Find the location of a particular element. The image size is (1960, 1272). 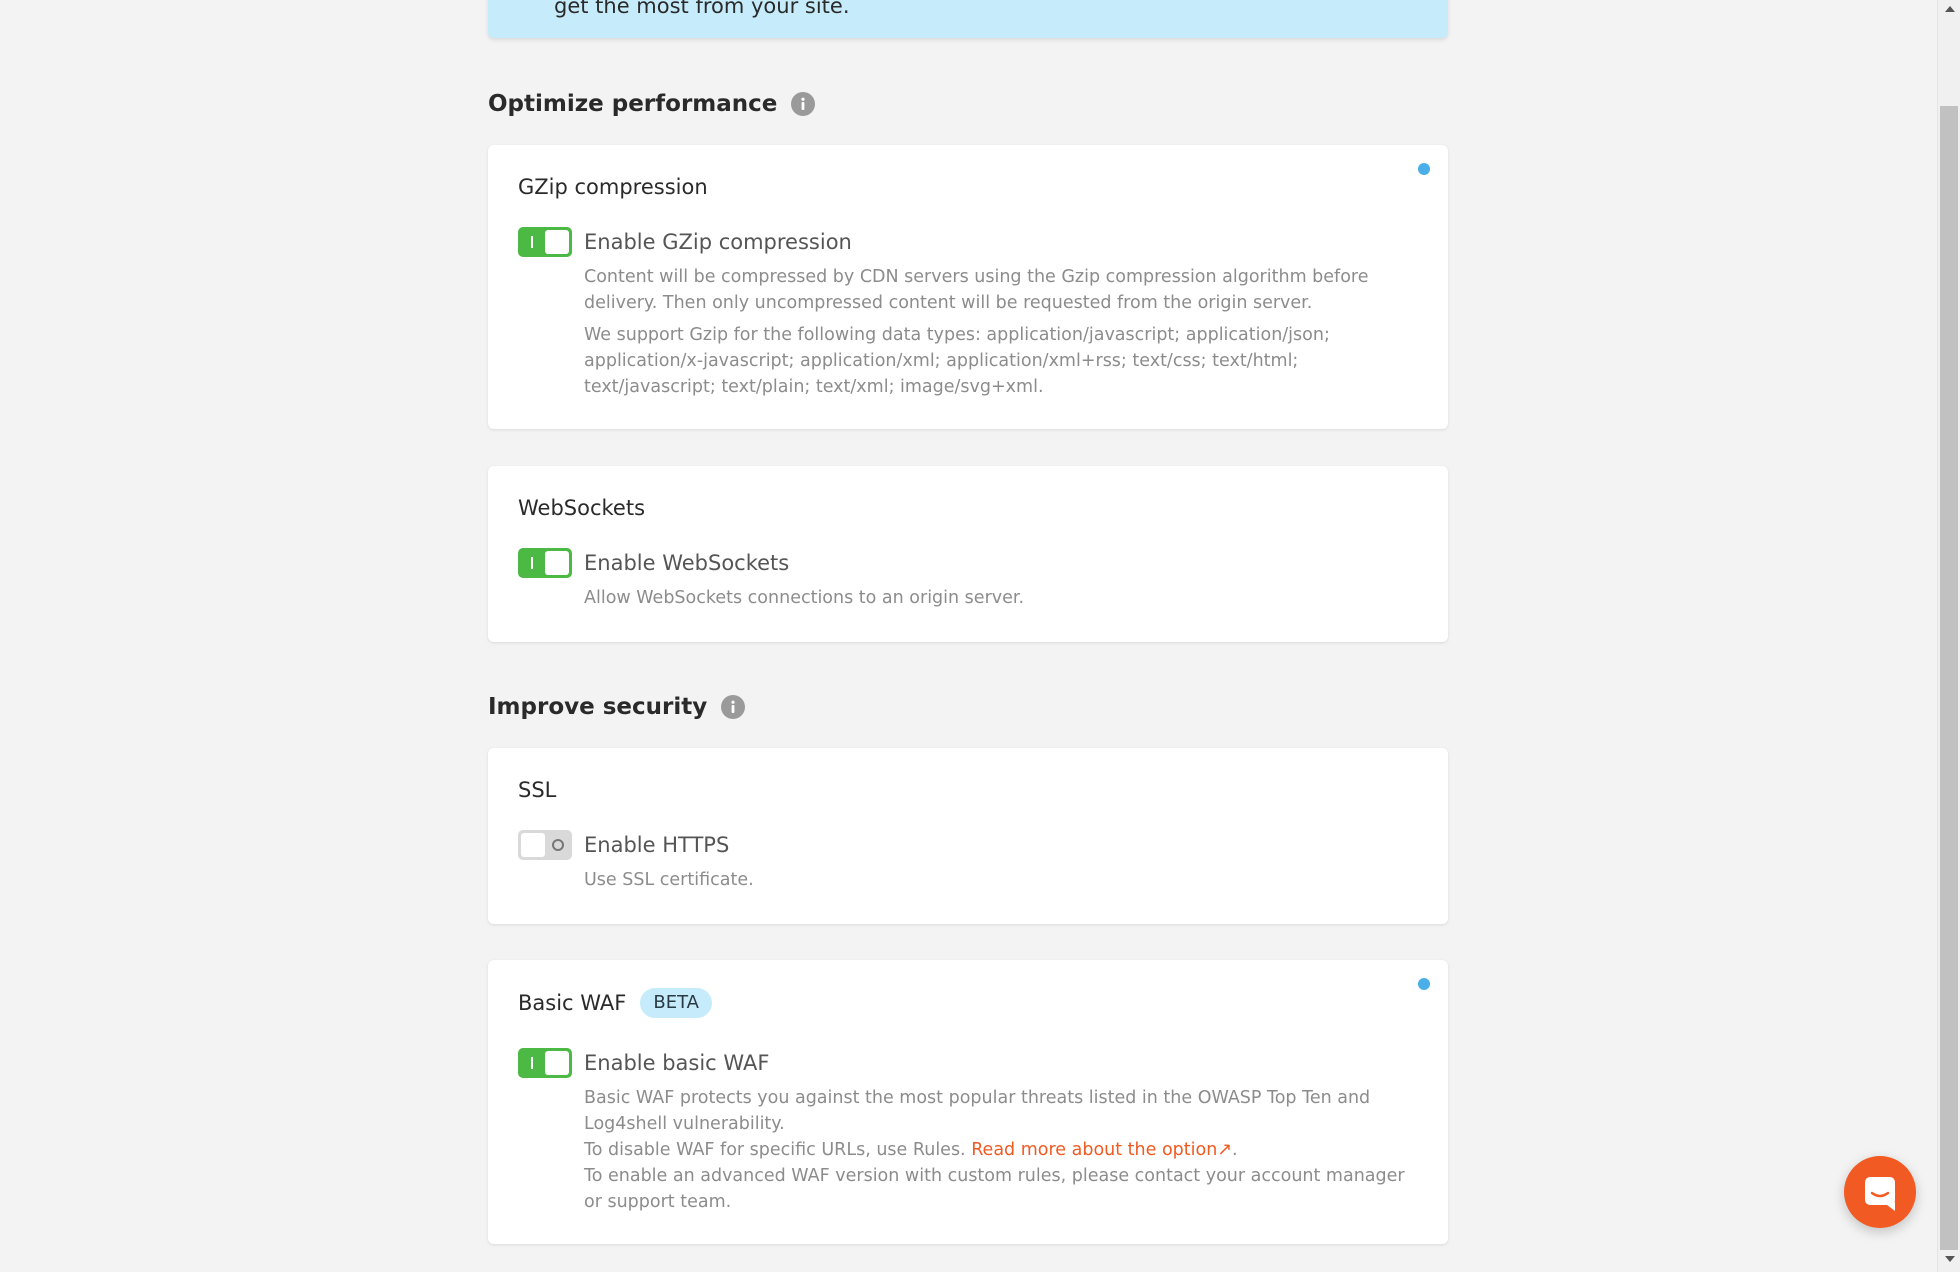

banner-text: get the most from your site. is located at coordinates (702, 9).